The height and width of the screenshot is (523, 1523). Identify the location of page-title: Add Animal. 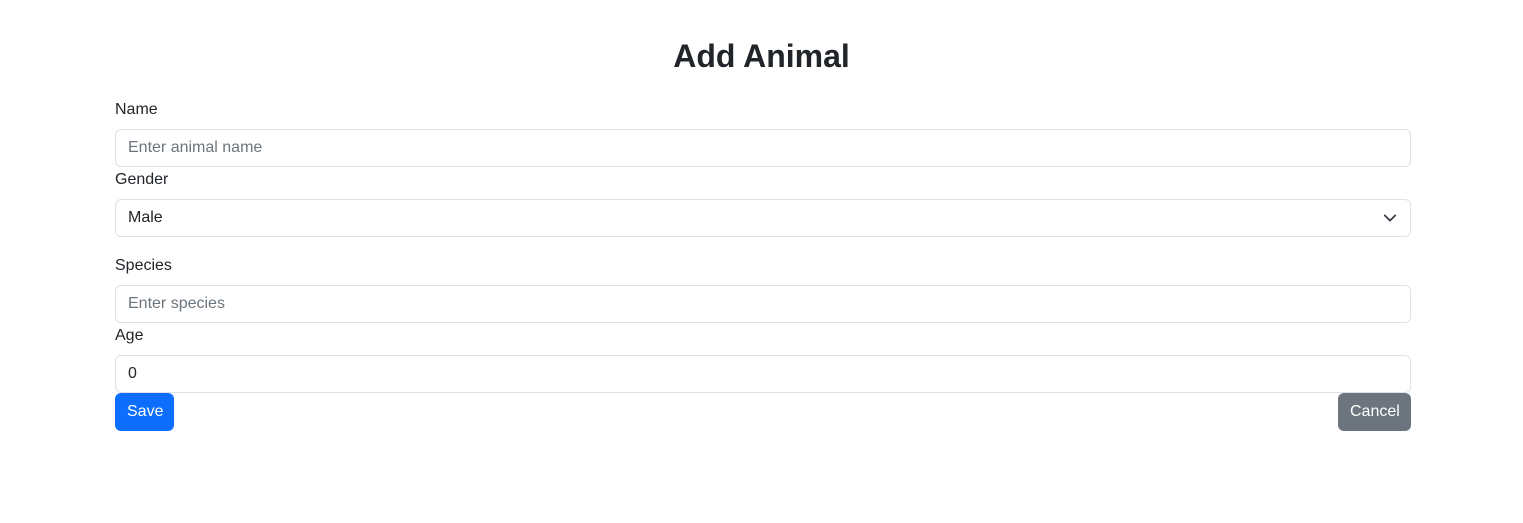
(761, 56).